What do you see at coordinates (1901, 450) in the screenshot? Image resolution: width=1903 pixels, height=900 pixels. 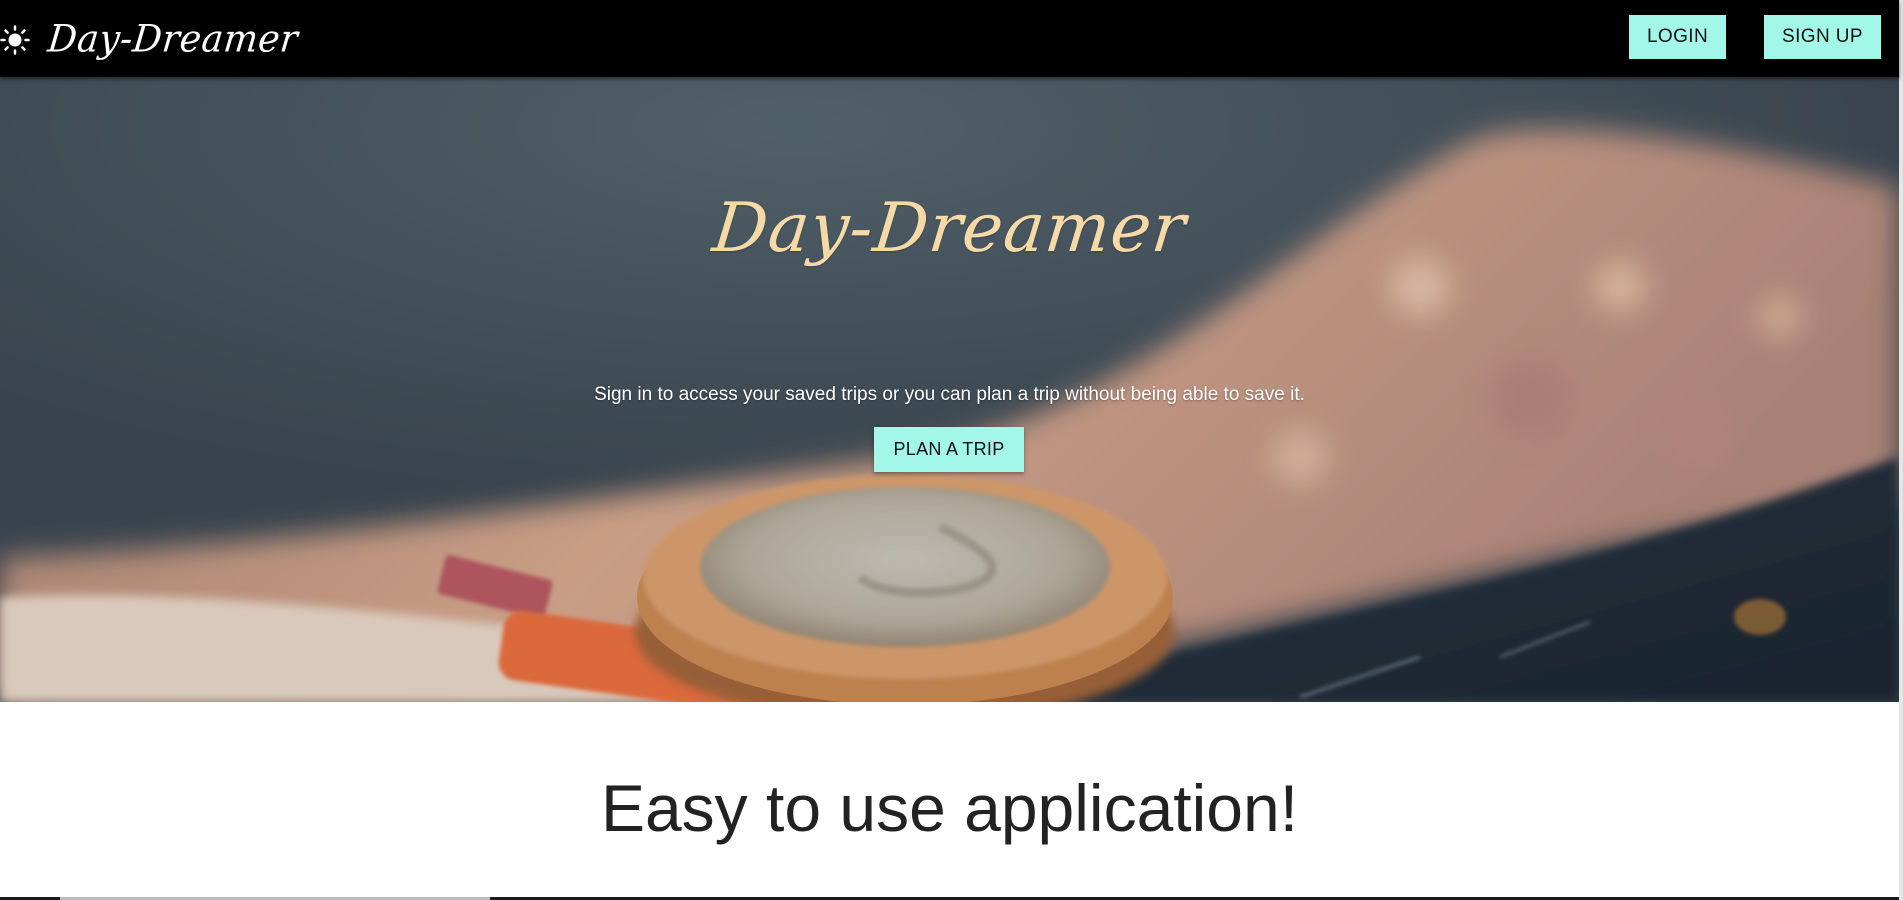 I see `page-scrollbar` at bounding box center [1901, 450].